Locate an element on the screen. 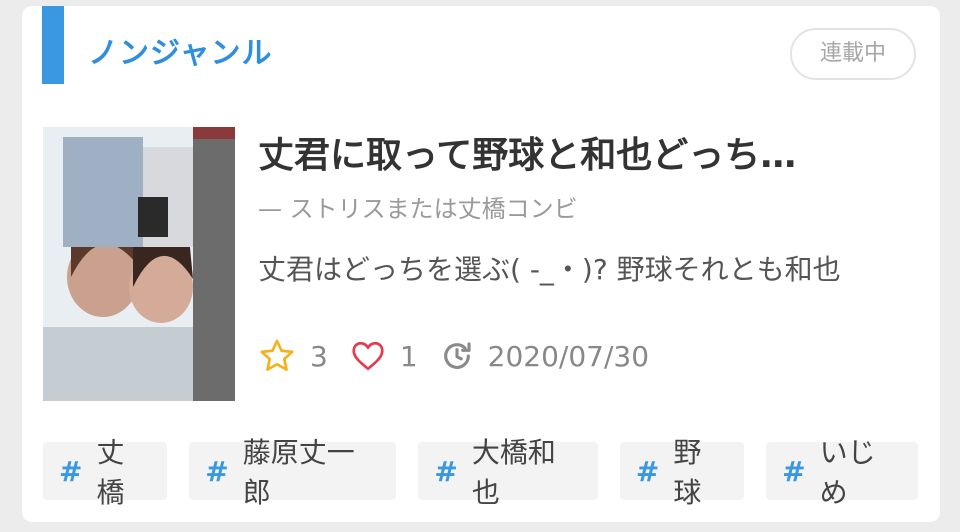 Image resolution: width=960 pixels, height=532 pixels. stars-count: 3 is located at coordinates (319, 356).